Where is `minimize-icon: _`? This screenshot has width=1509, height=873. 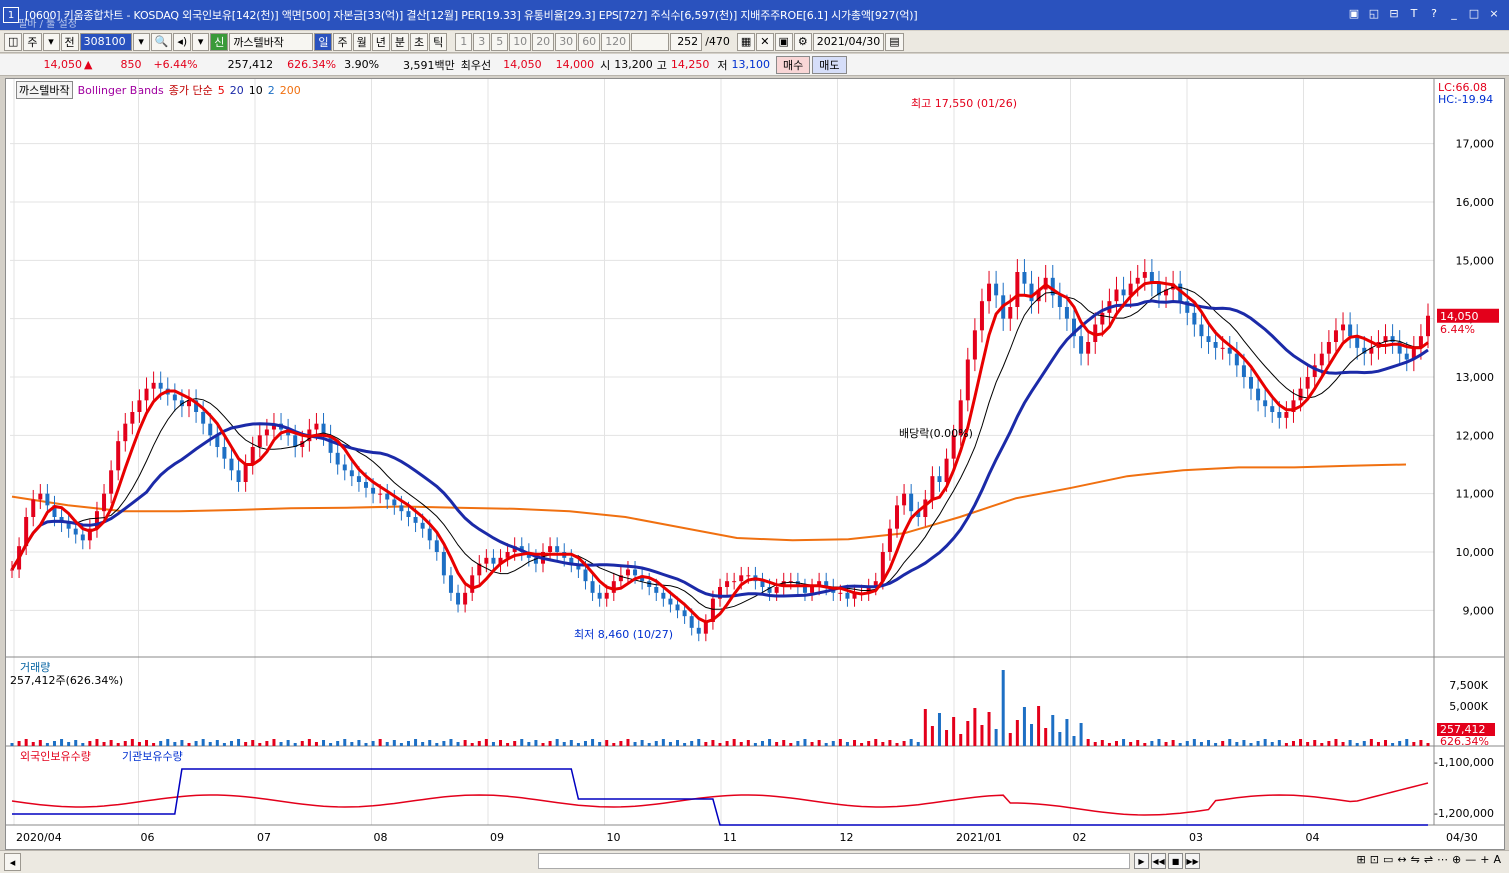 minimize-icon: _ is located at coordinates (1454, 13).